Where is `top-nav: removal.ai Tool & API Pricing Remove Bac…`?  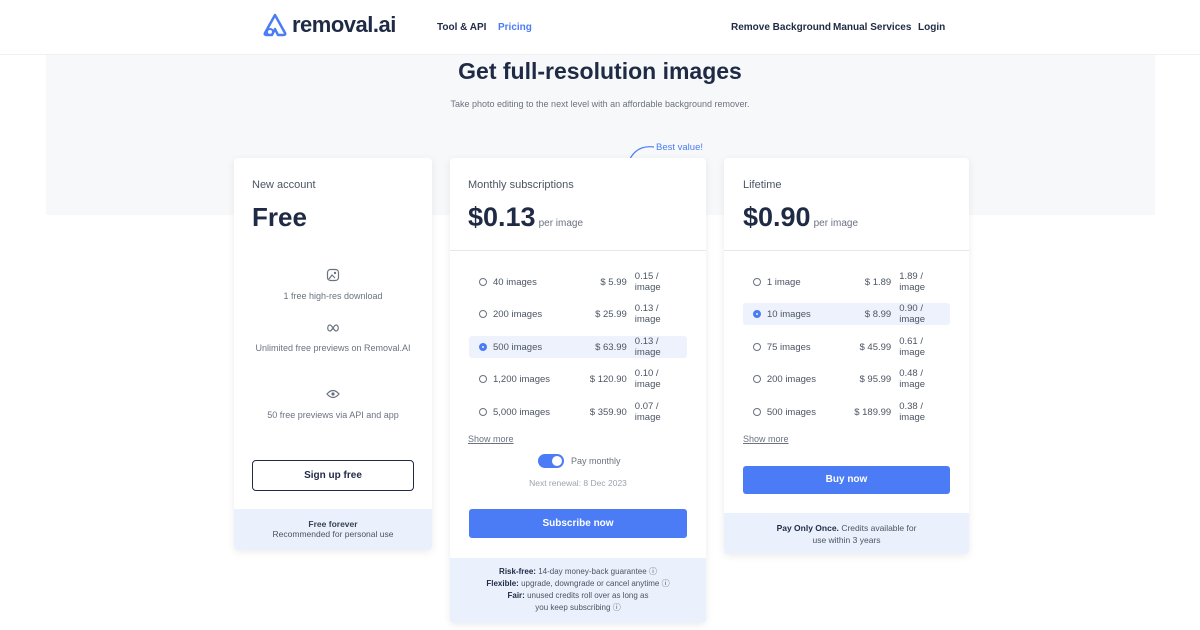 top-nav: removal.ai Tool & API Pricing Remove Bac… is located at coordinates (600, 27).